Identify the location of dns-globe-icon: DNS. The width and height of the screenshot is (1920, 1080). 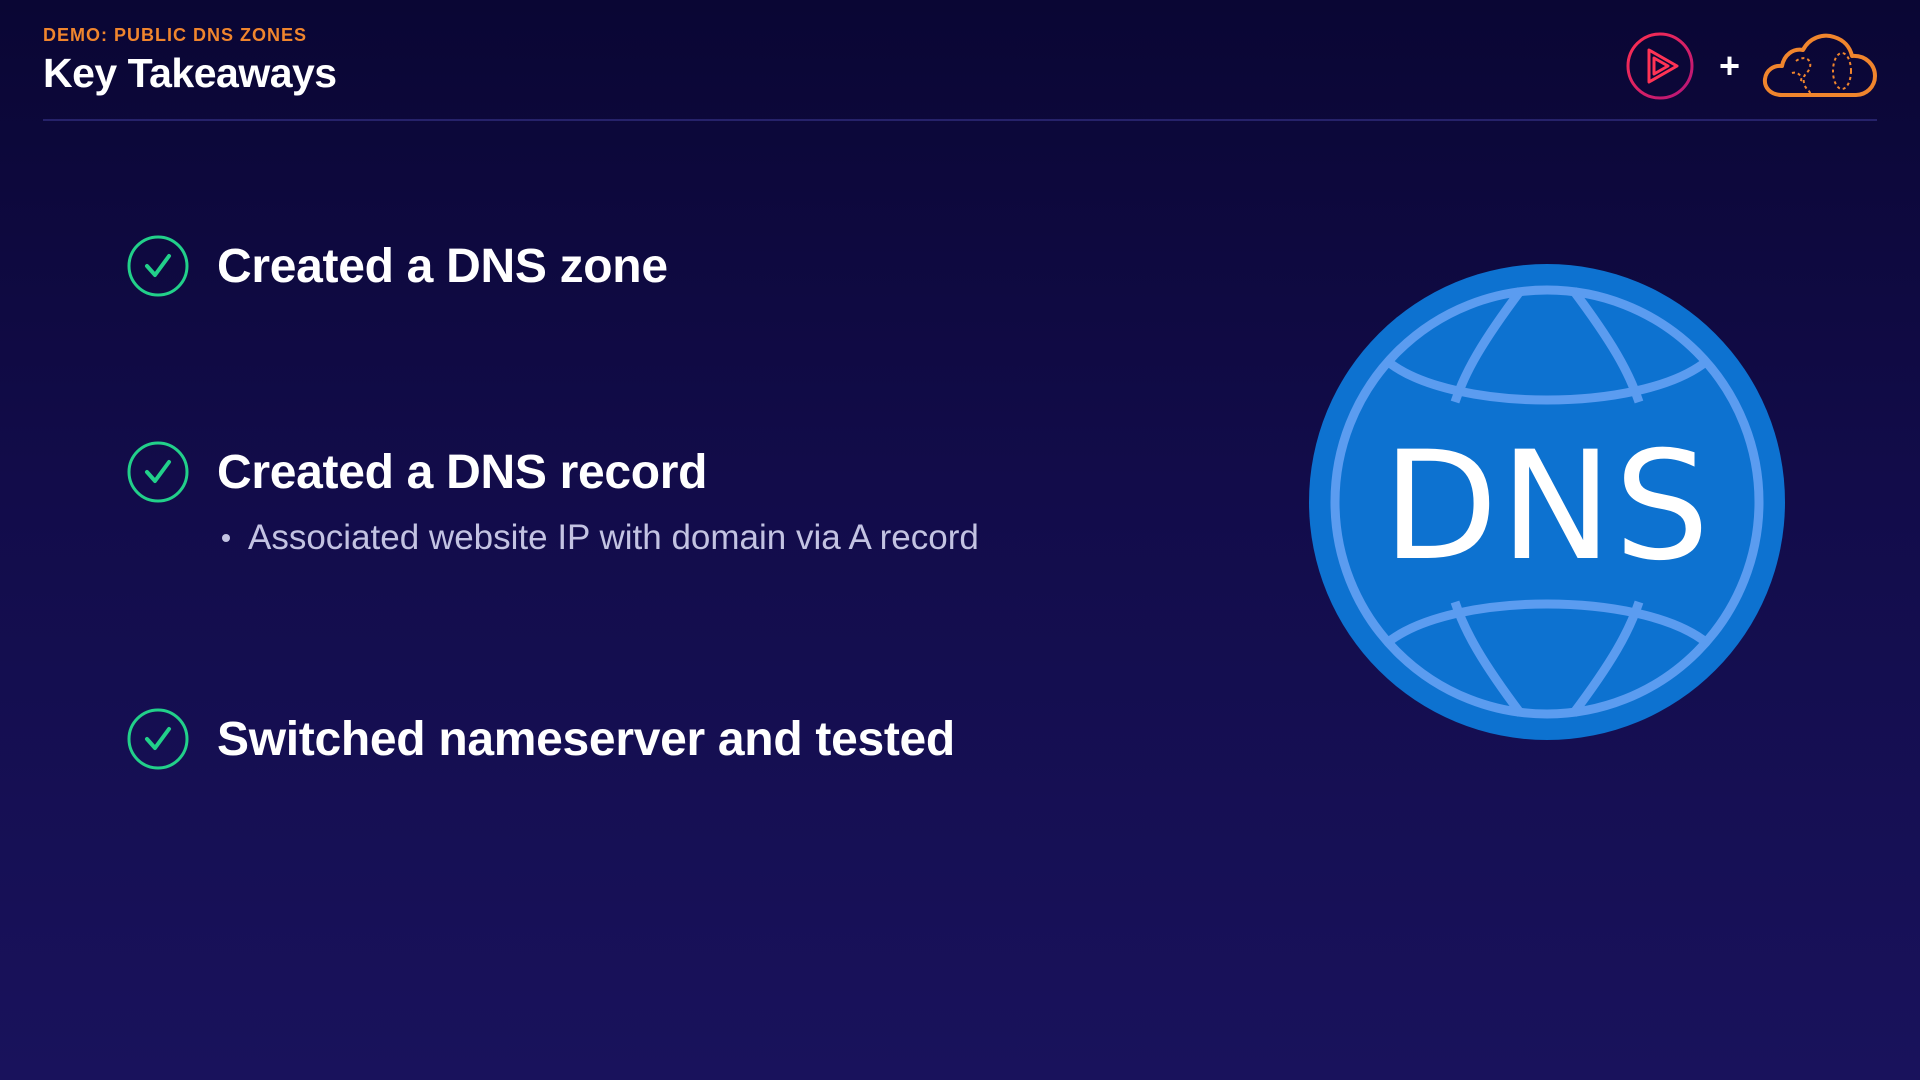
(1547, 502).